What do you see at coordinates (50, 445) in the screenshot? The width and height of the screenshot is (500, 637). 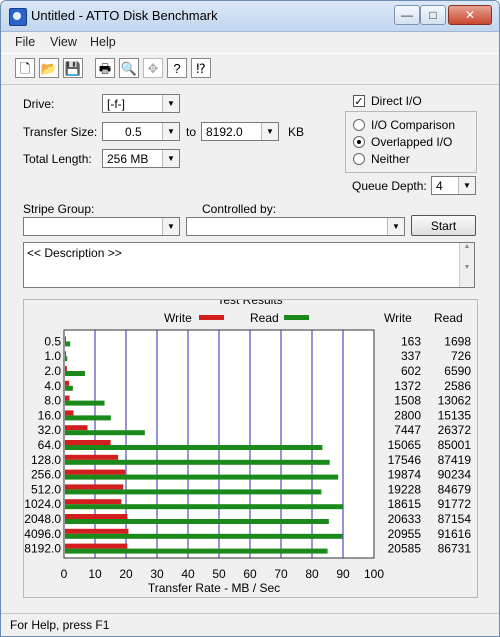 I see `category-label: 64.0` at bounding box center [50, 445].